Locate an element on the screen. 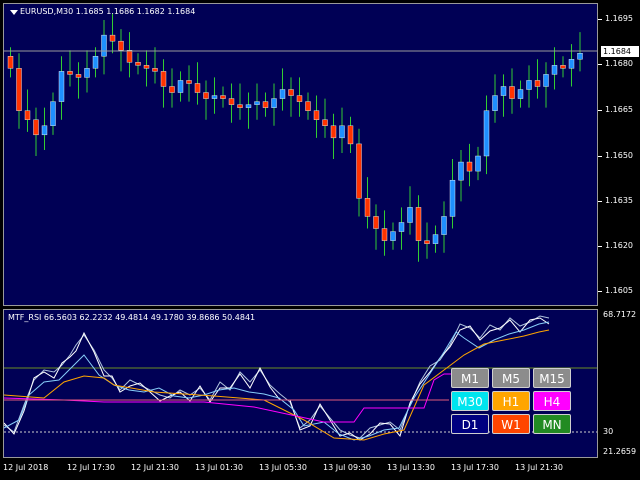  timeframe-button-m5: M5 is located at coordinates (511, 378).